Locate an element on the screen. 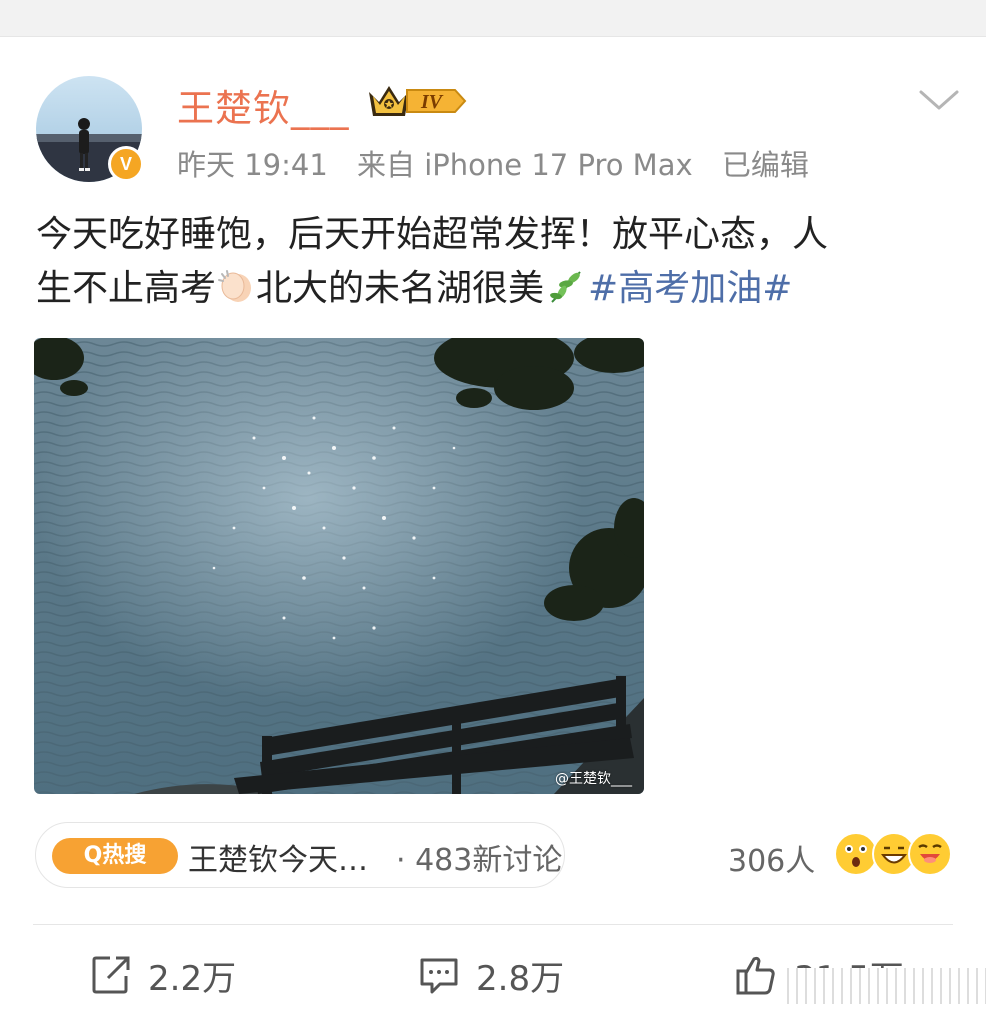 This screenshot has height=1019, width=986. hot-search-discussion: · 483新讨论 is located at coordinates (479, 860).